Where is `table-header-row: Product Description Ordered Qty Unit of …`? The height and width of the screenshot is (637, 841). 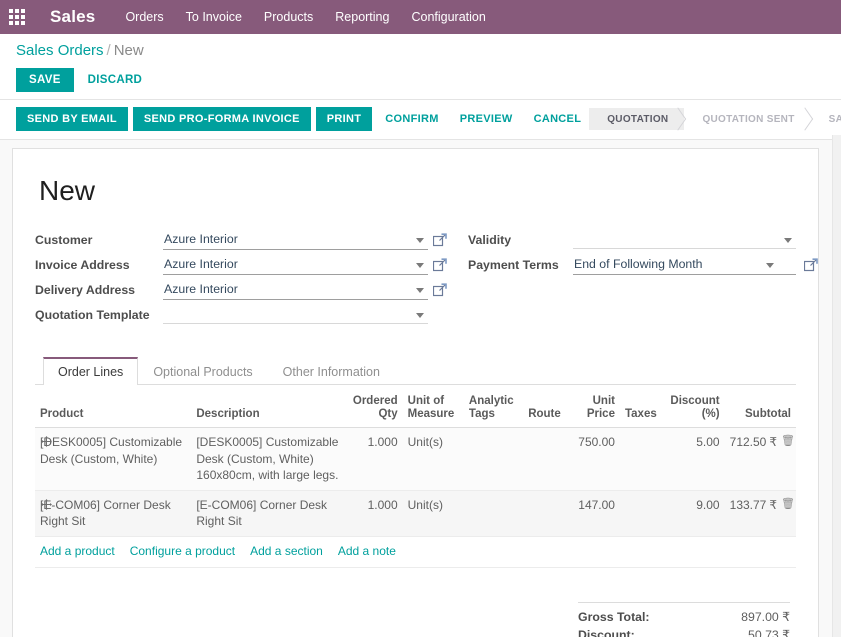 table-header-row: Product Description Ordered Qty Unit of … is located at coordinates (415, 407).